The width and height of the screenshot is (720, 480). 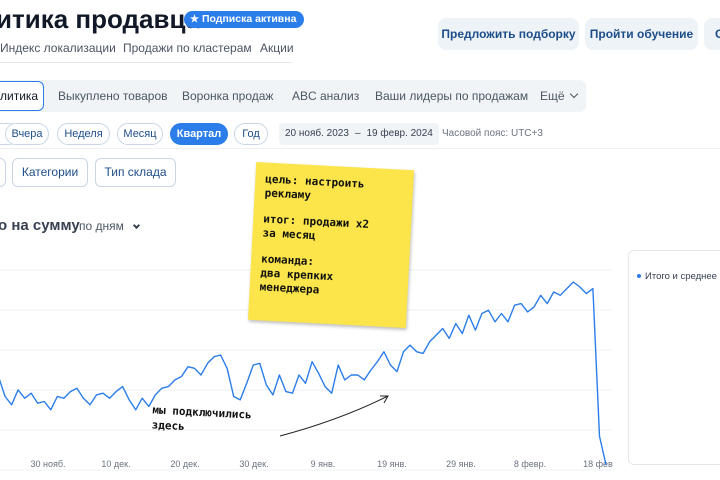 What do you see at coordinates (202, 418) in the screenshot?
I see `handwritten-annotation: мы подключились здесь` at bounding box center [202, 418].